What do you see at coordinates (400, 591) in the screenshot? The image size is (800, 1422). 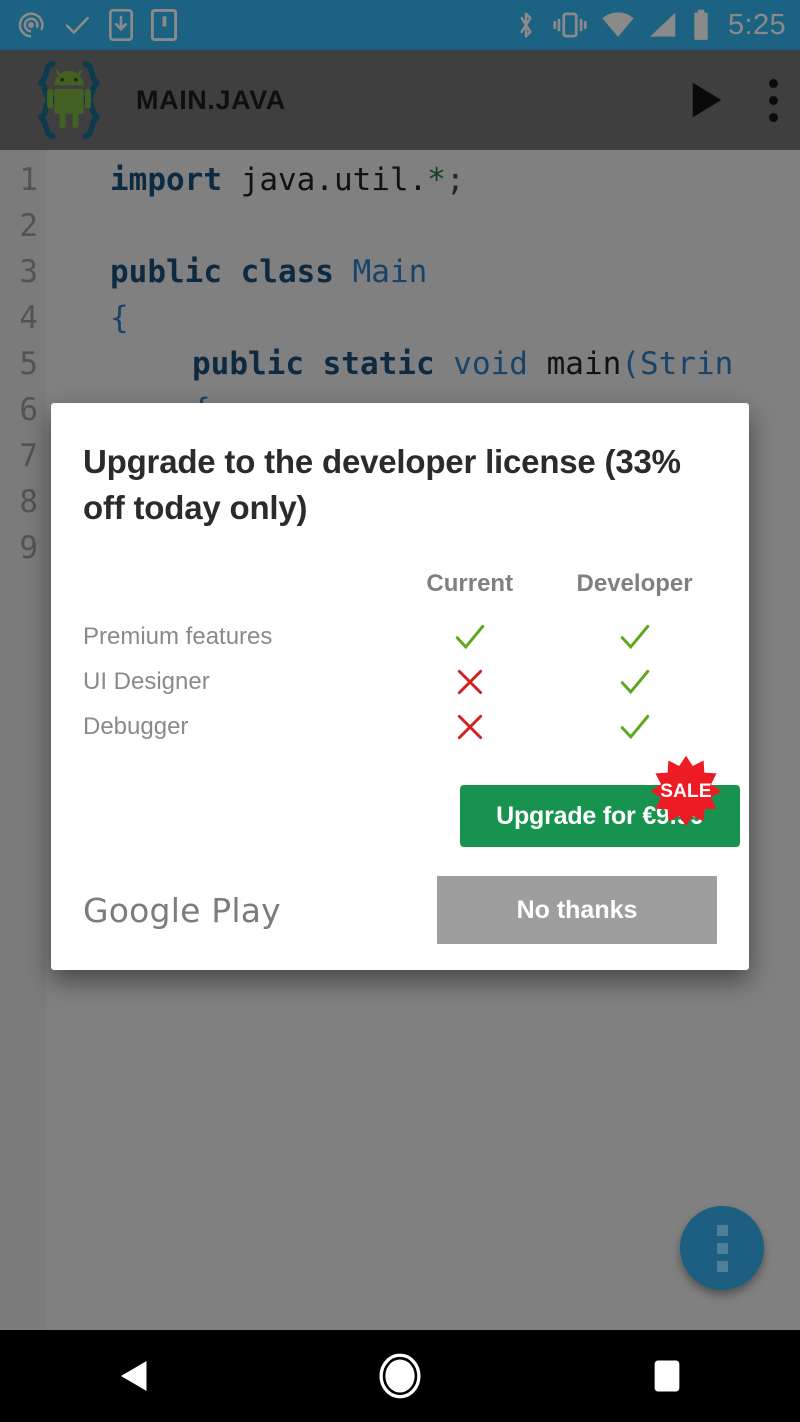 I see `table-header-row: Current Developer` at bounding box center [400, 591].